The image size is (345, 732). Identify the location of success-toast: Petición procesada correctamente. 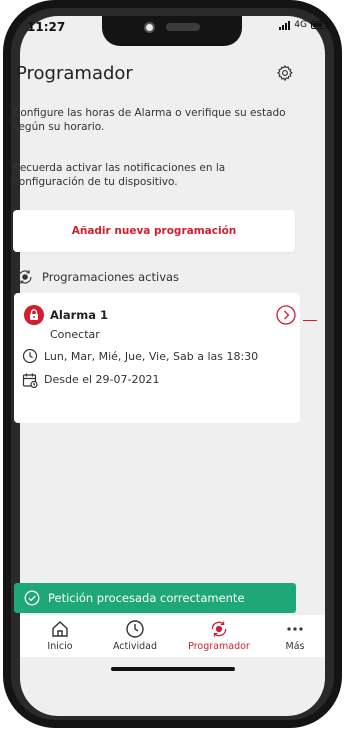
(155, 598).